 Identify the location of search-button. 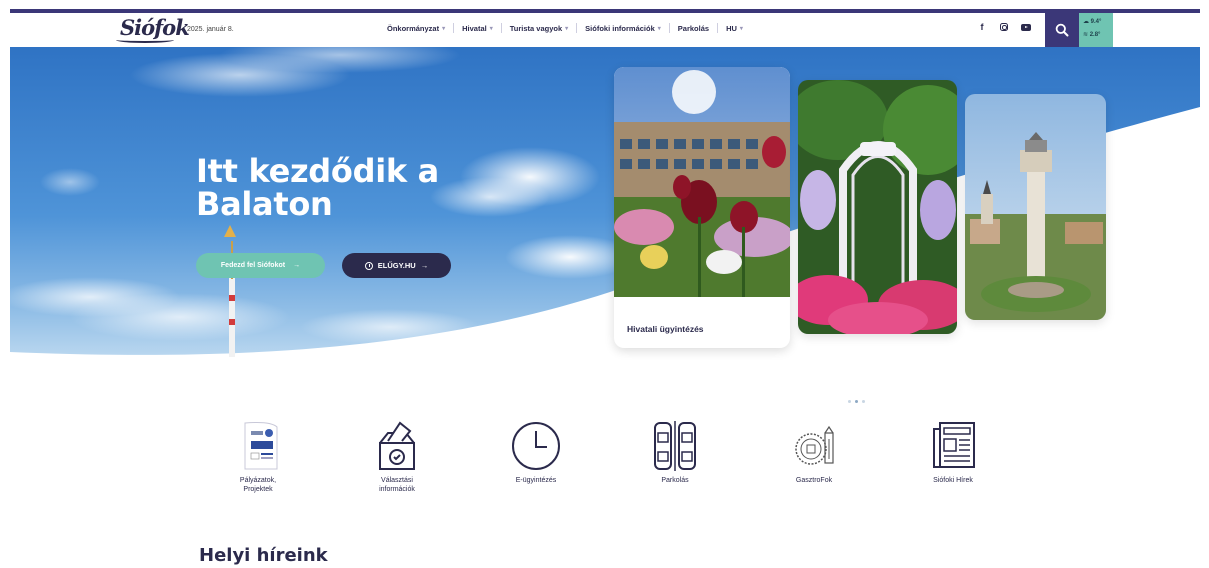
(1062, 30).